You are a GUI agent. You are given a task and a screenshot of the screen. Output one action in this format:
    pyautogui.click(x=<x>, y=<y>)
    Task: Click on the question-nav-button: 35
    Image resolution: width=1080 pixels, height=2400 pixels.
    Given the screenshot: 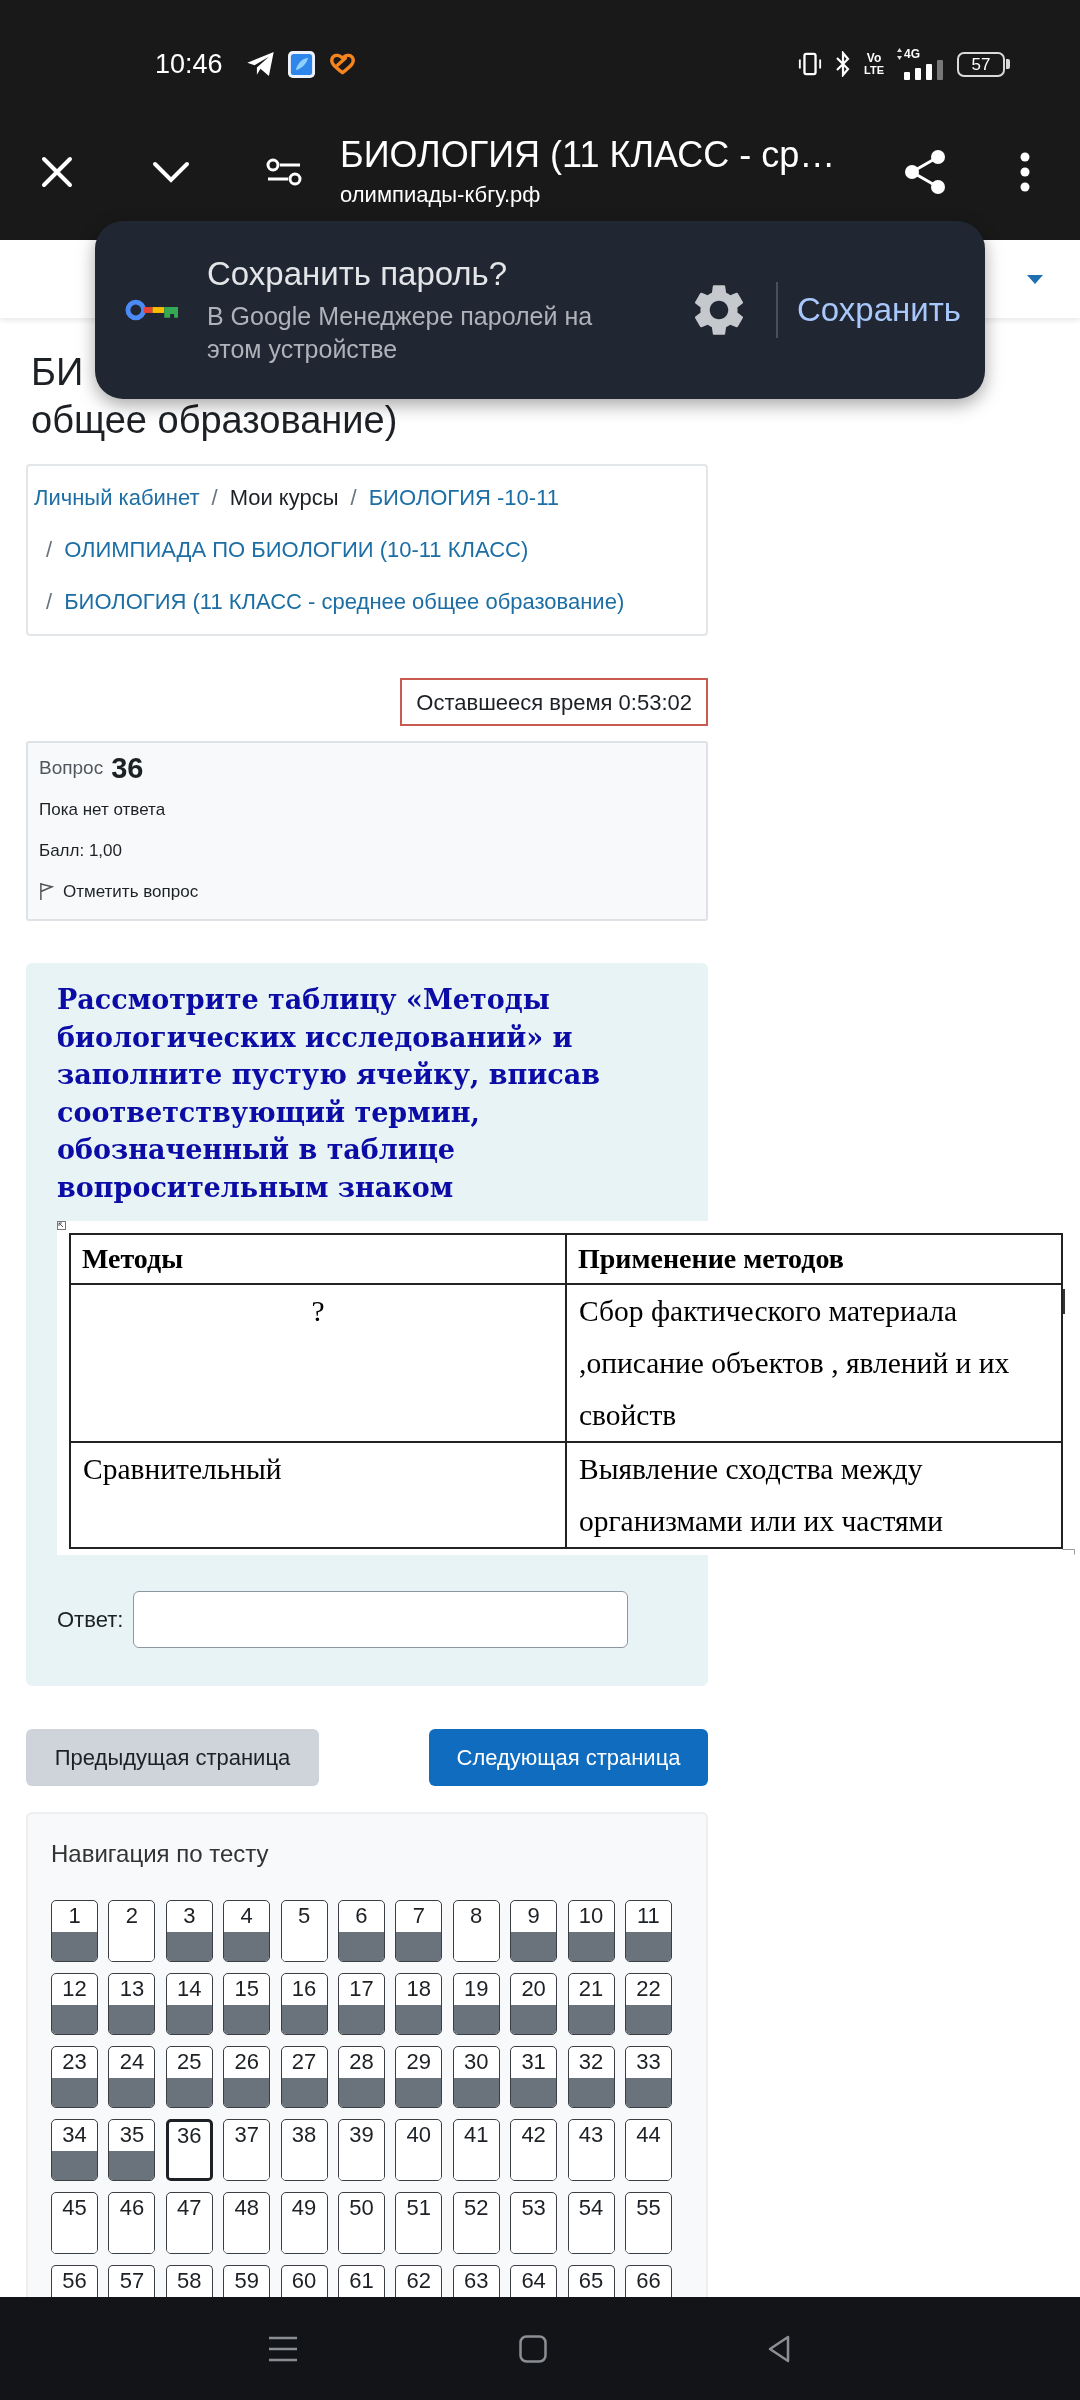 What is the action you would take?
    pyautogui.click(x=132, y=2150)
    